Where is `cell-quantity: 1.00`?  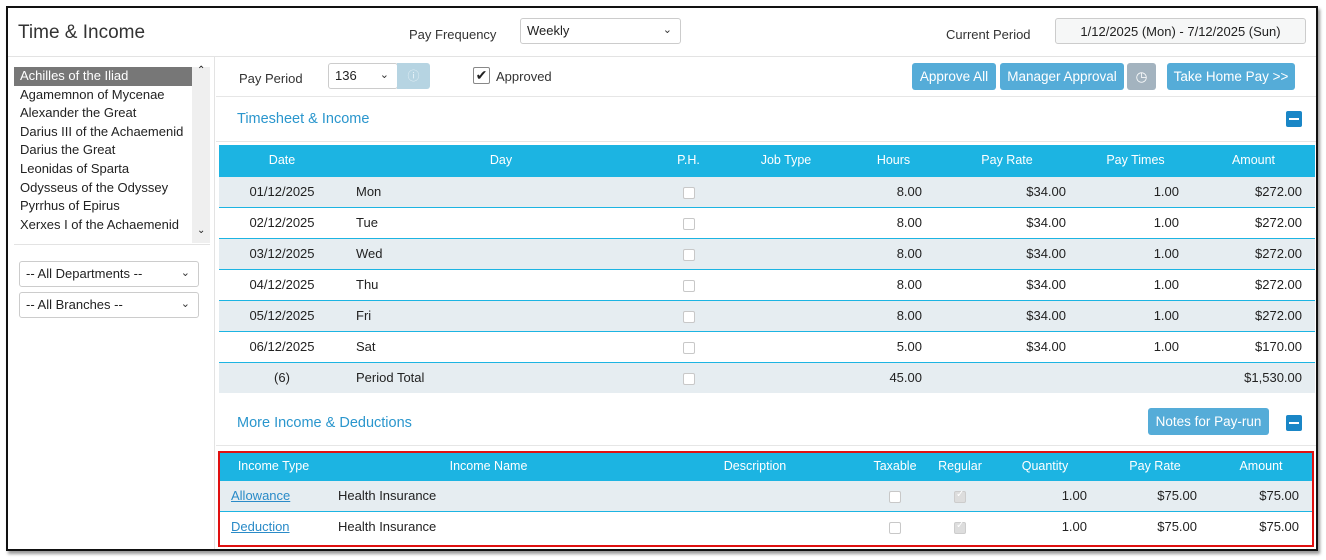 cell-quantity: 1.00 is located at coordinates (1045, 526).